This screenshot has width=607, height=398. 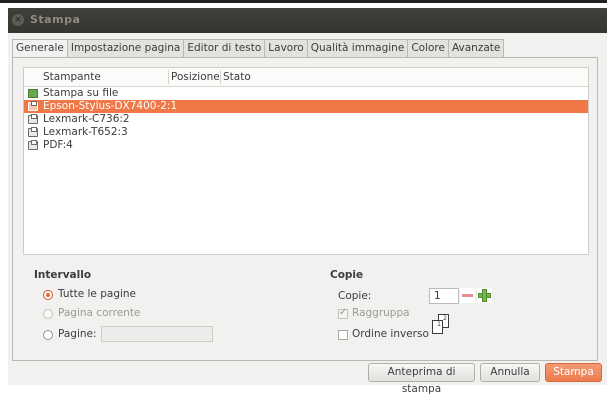 What do you see at coordinates (48, 314) in the screenshot?
I see `radio-current-page` at bounding box center [48, 314].